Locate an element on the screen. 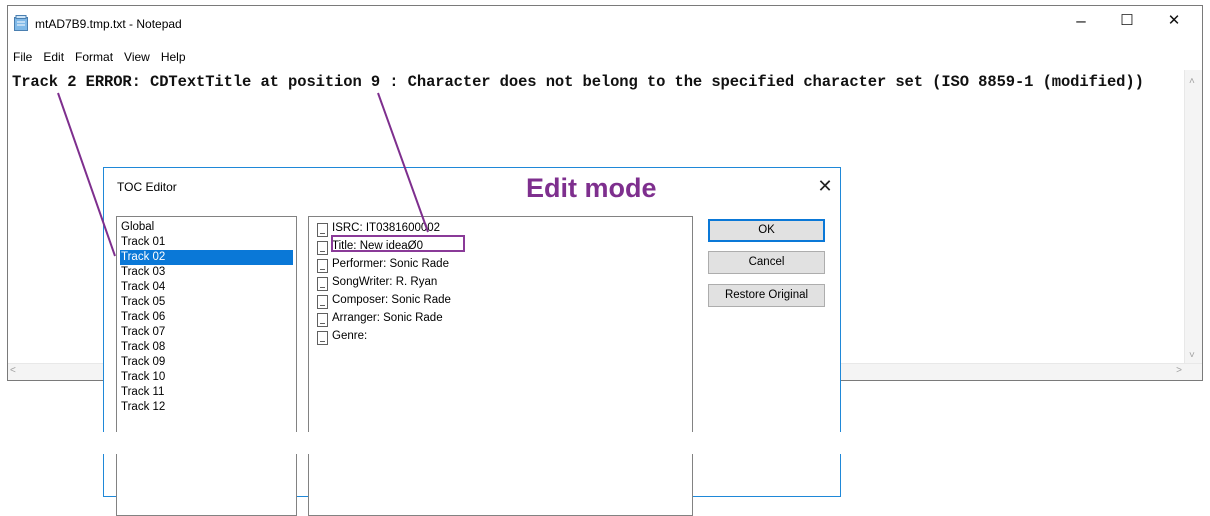 The height and width of the screenshot is (516, 1210). pointer-line-track is located at coordinates (86, 174).